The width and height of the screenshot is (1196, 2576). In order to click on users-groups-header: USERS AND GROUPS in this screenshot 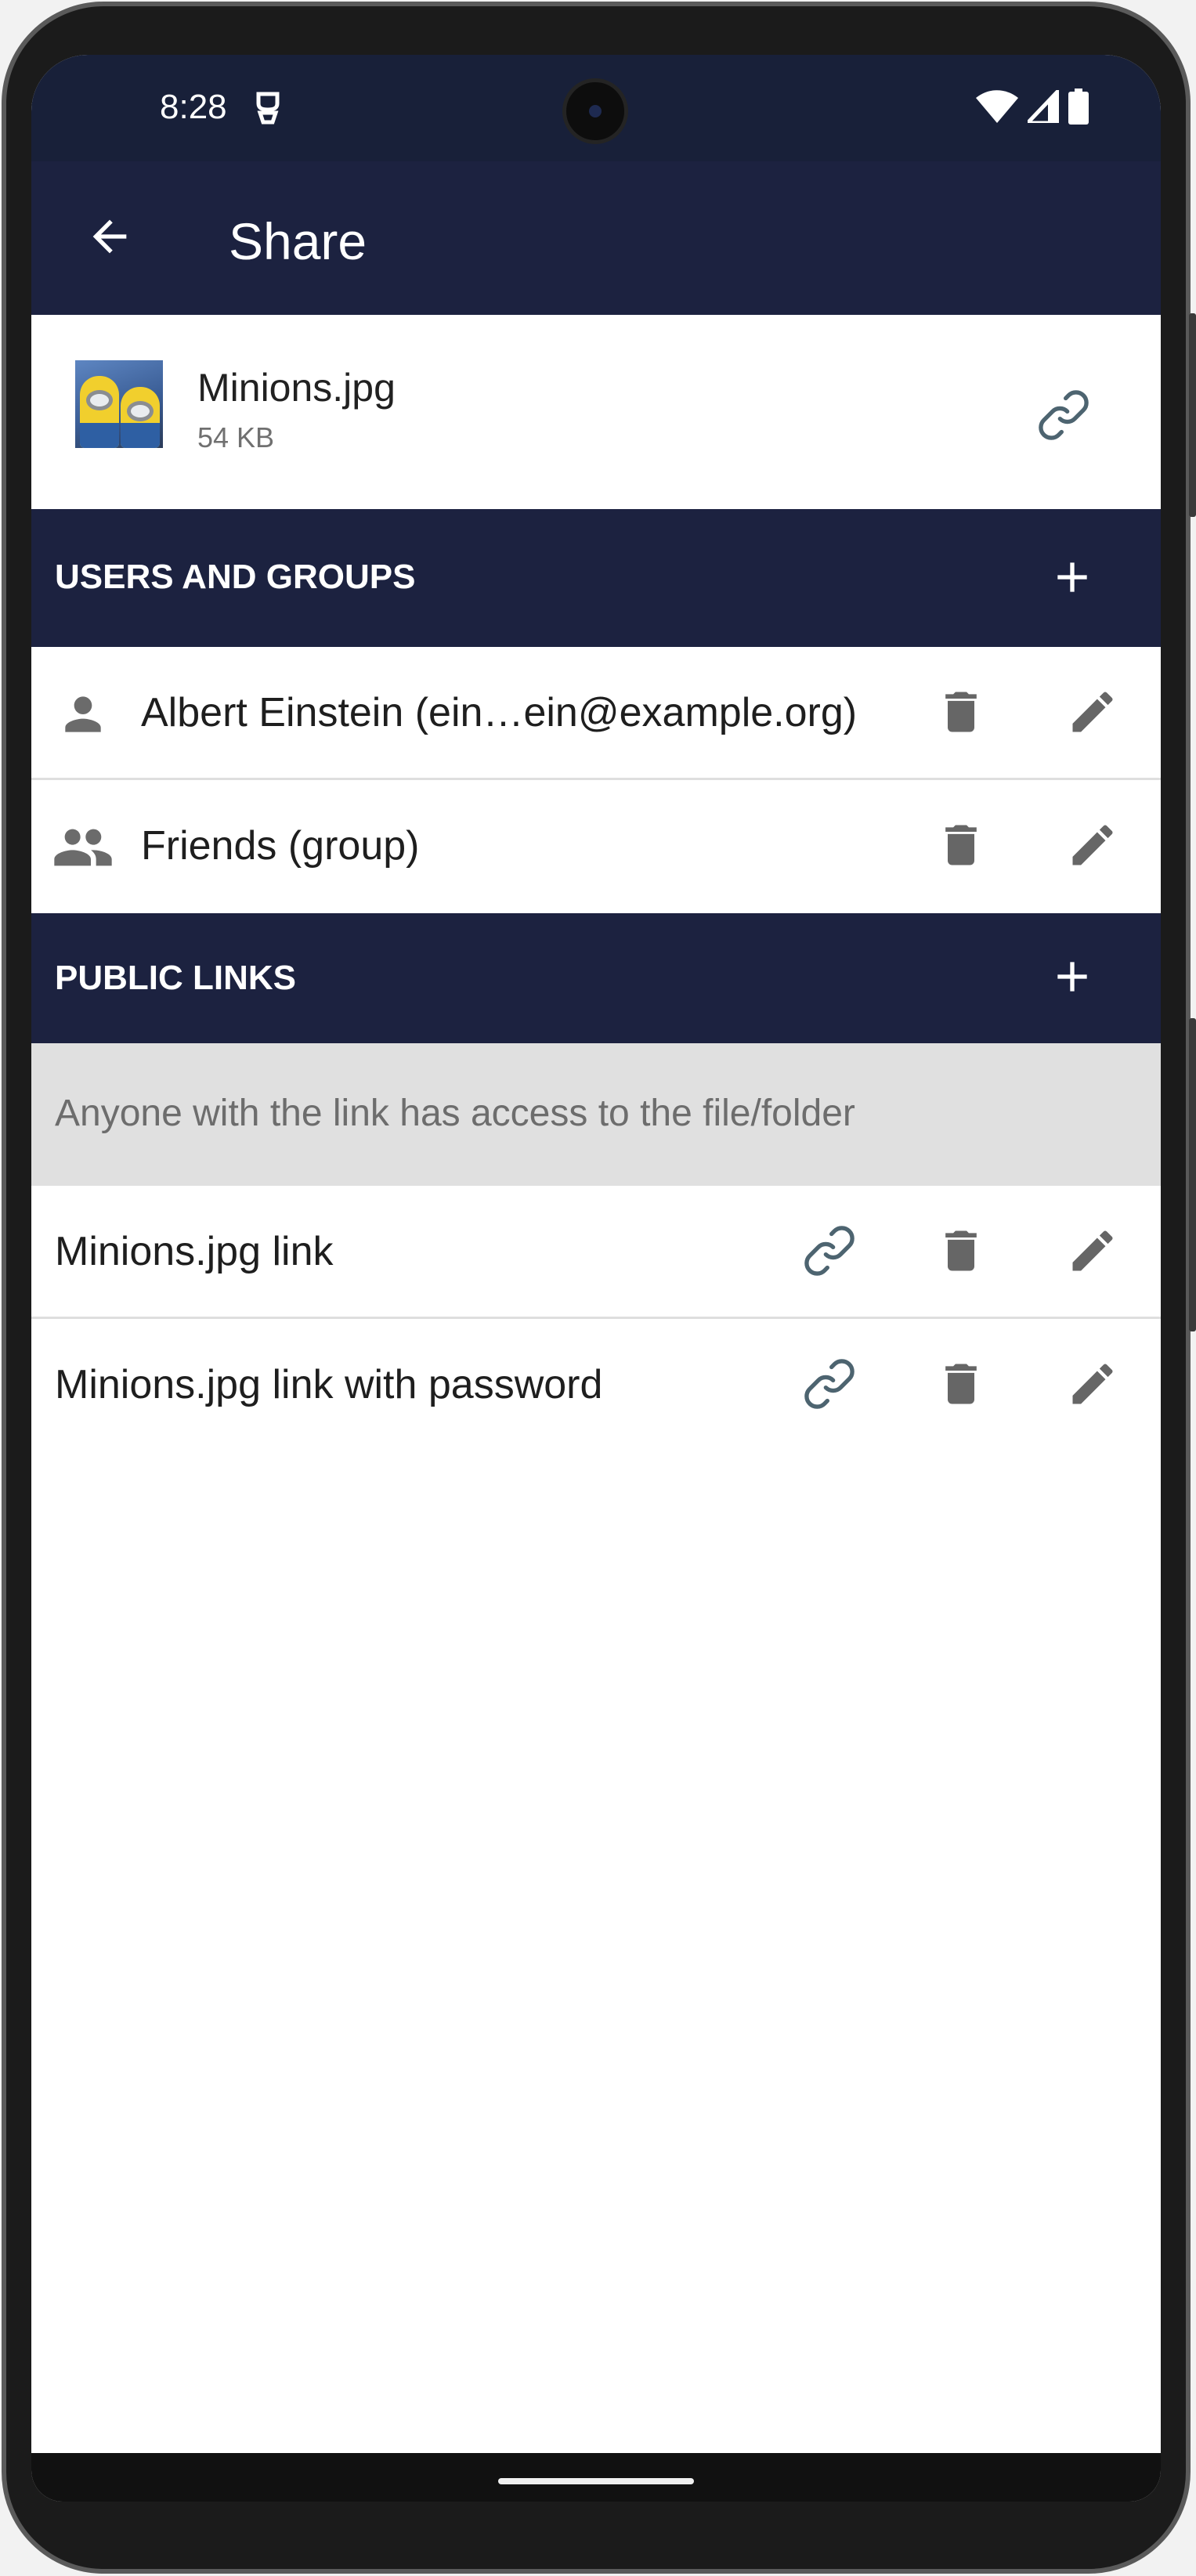, I will do `click(596, 578)`.